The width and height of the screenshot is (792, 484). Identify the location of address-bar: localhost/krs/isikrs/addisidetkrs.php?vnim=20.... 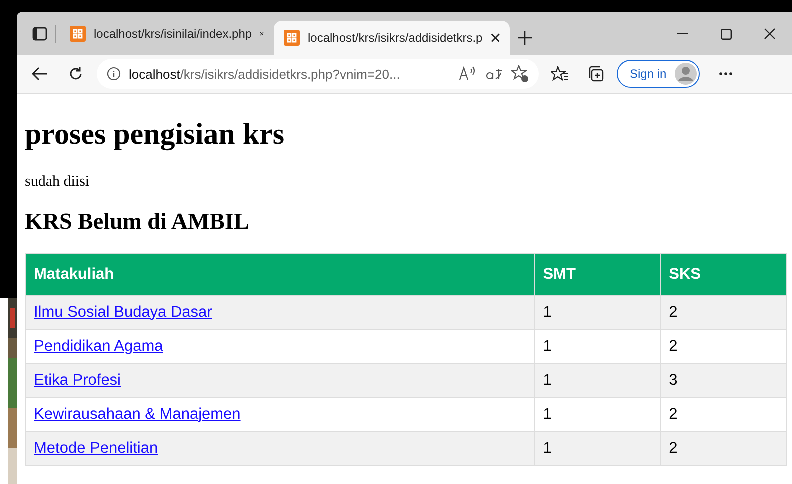
(318, 74).